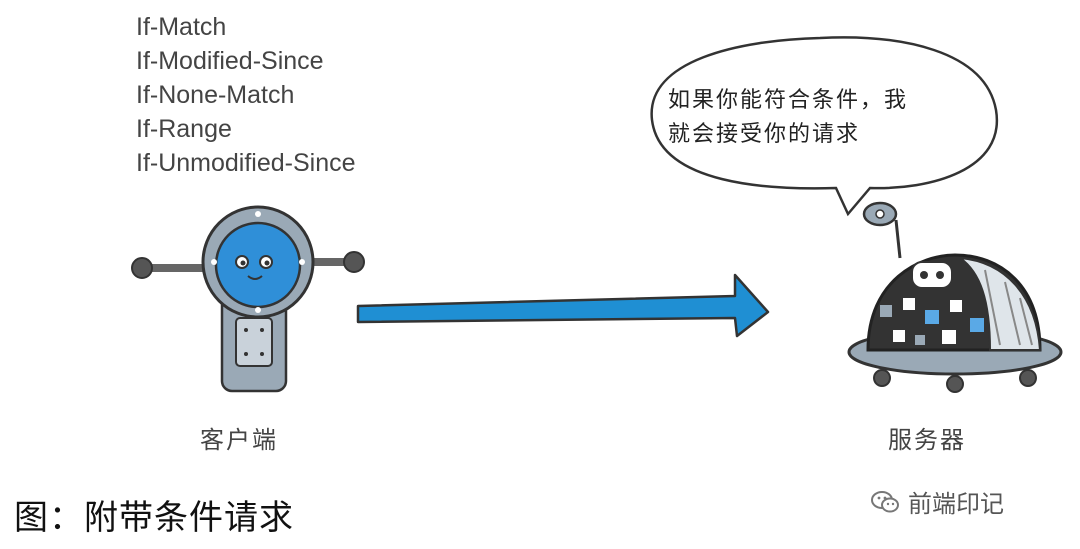  What do you see at coordinates (885, 501) in the screenshot?
I see `wechat-icon` at bounding box center [885, 501].